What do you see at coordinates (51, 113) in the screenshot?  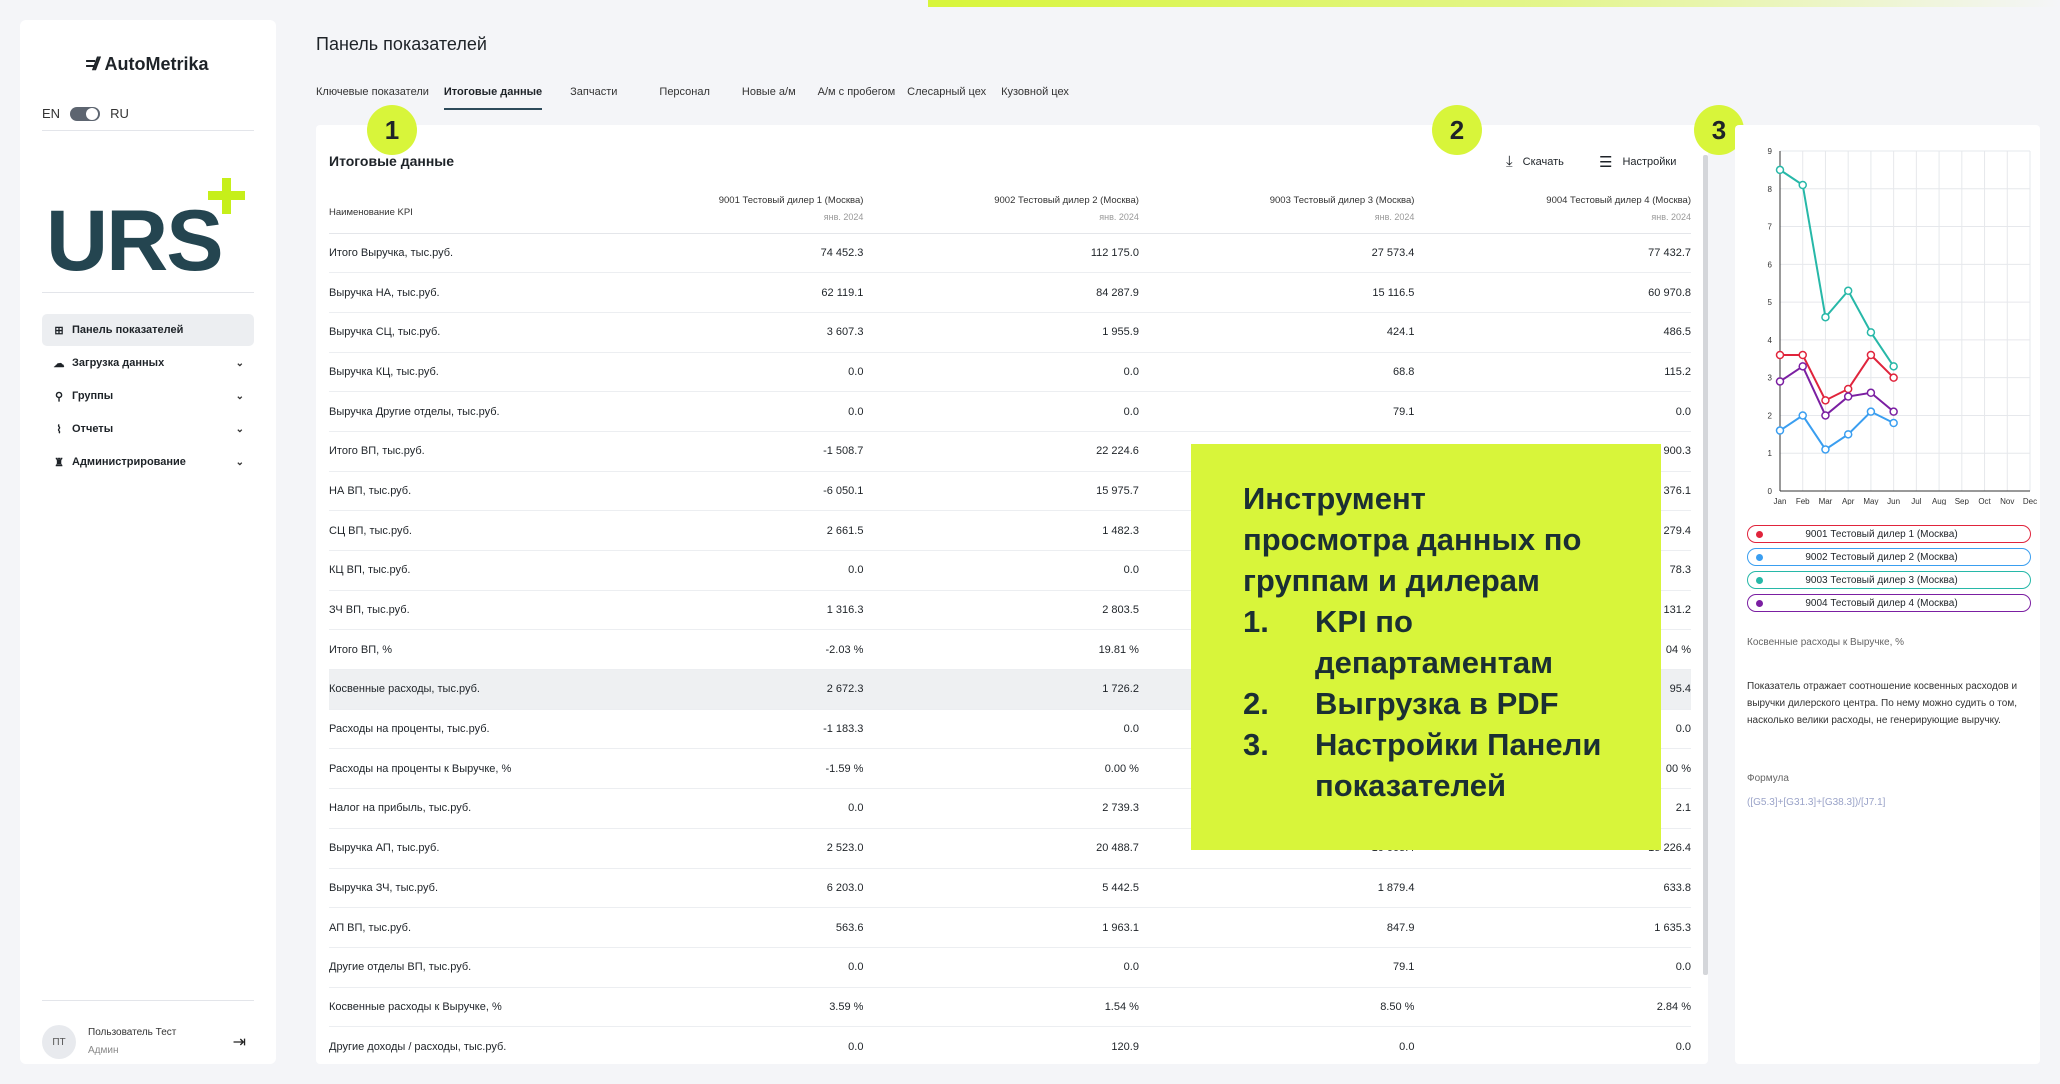 I see `lang-en-label: EN` at bounding box center [51, 113].